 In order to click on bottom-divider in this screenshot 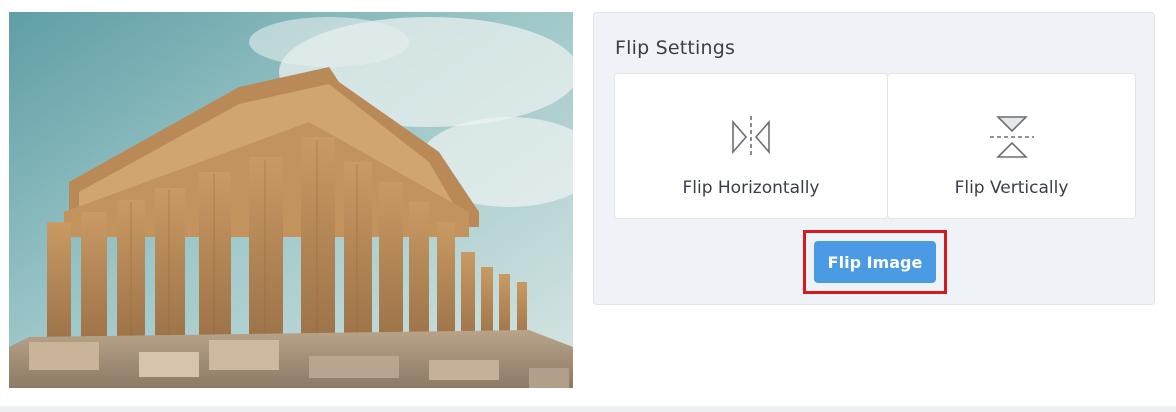, I will do `click(588, 409)`.